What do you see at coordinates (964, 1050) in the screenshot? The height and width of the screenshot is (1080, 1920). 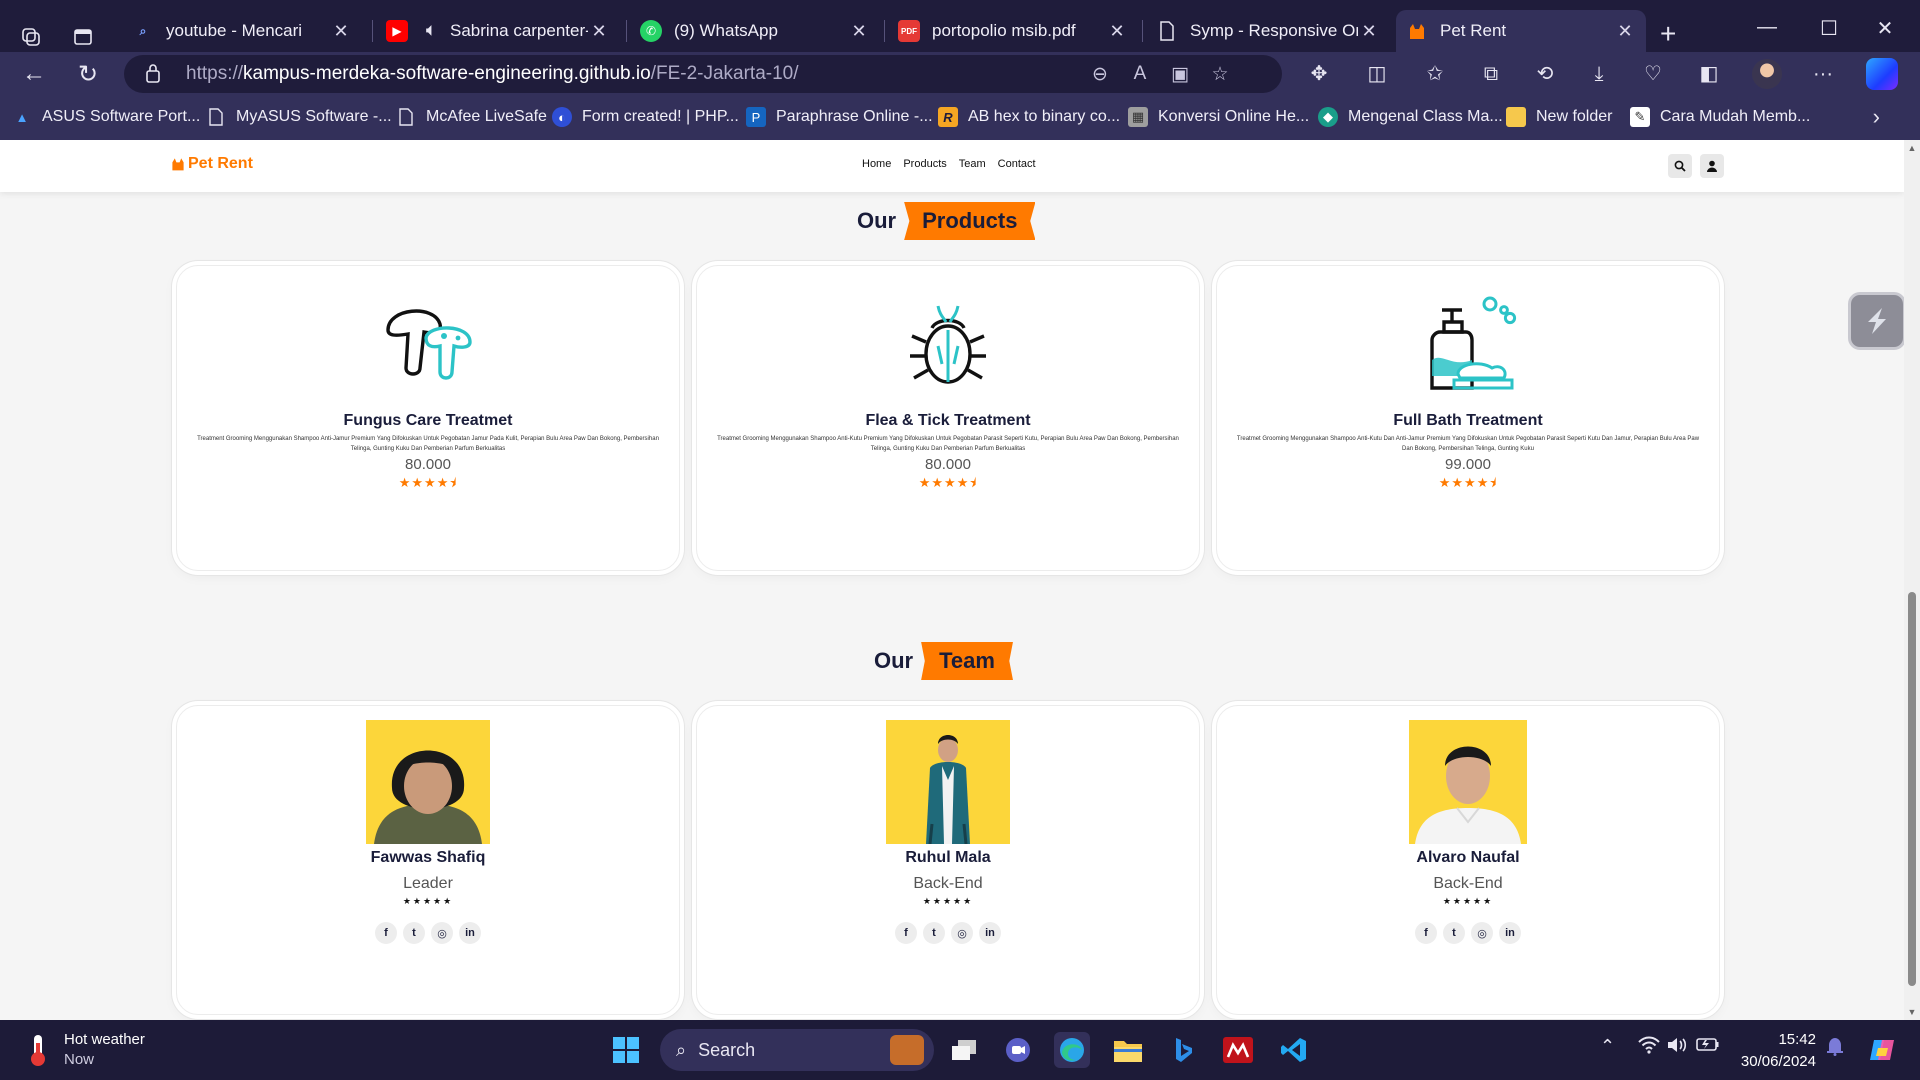 I see `task-view-icon` at bounding box center [964, 1050].